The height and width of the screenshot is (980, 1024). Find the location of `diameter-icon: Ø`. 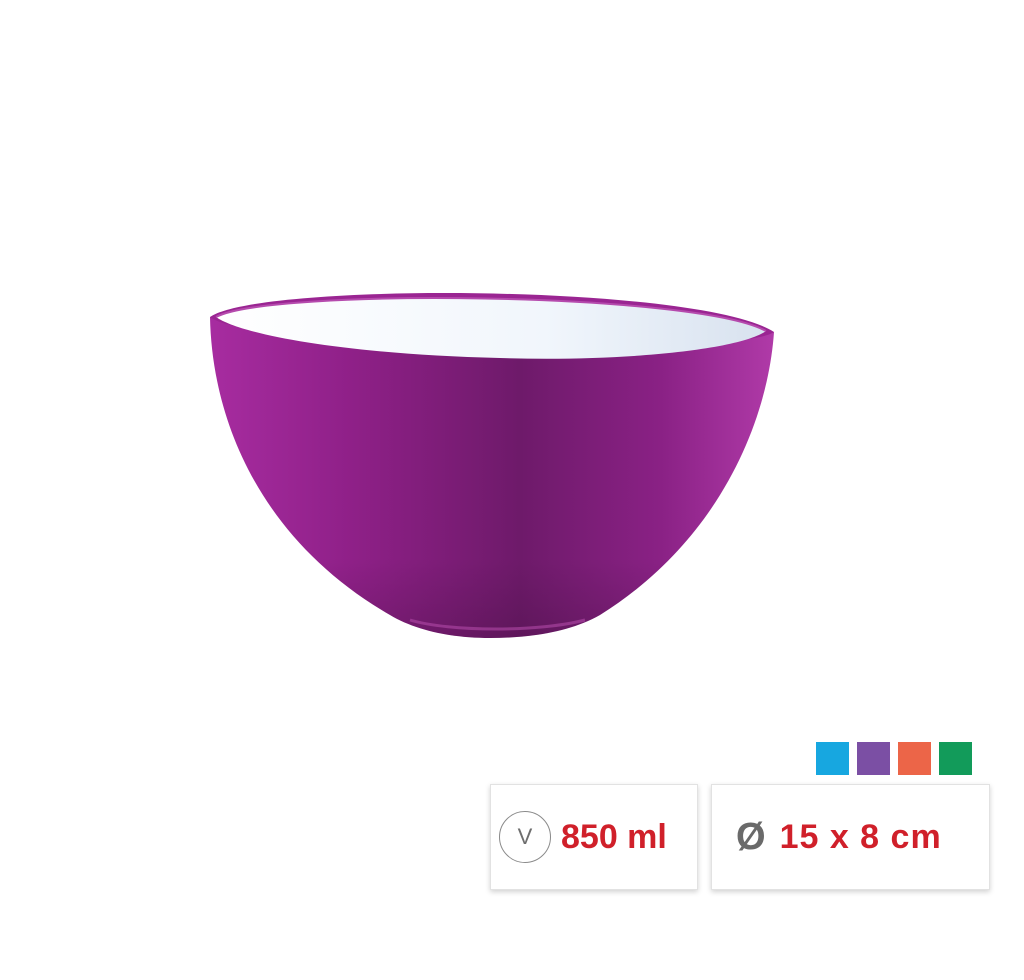

diameter-icon: Ø is located at coordinates (751, 836).